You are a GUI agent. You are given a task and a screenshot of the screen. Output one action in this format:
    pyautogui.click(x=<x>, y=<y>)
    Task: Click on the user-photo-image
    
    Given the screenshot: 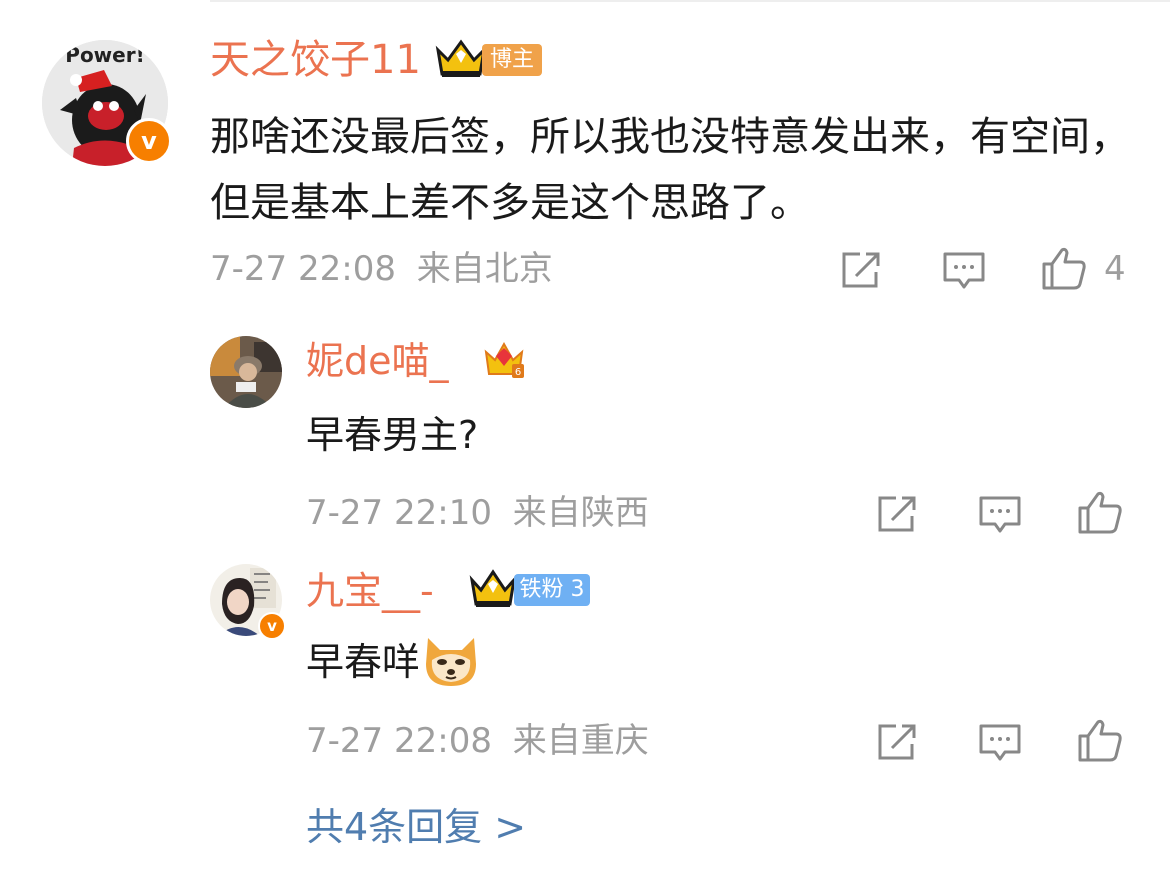 What is the action you would take?
    pyautogui.click(x=246, y=372)
    